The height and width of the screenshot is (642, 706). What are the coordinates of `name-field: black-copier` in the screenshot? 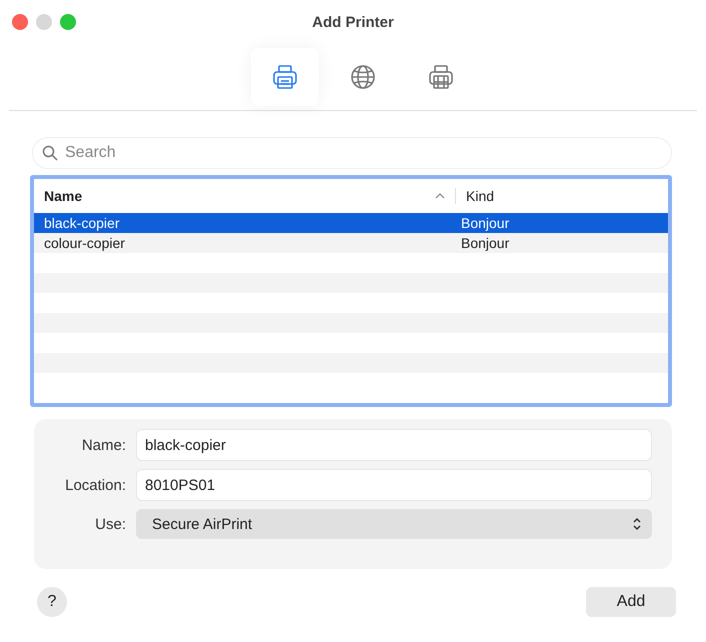 It's located at (394, 445).